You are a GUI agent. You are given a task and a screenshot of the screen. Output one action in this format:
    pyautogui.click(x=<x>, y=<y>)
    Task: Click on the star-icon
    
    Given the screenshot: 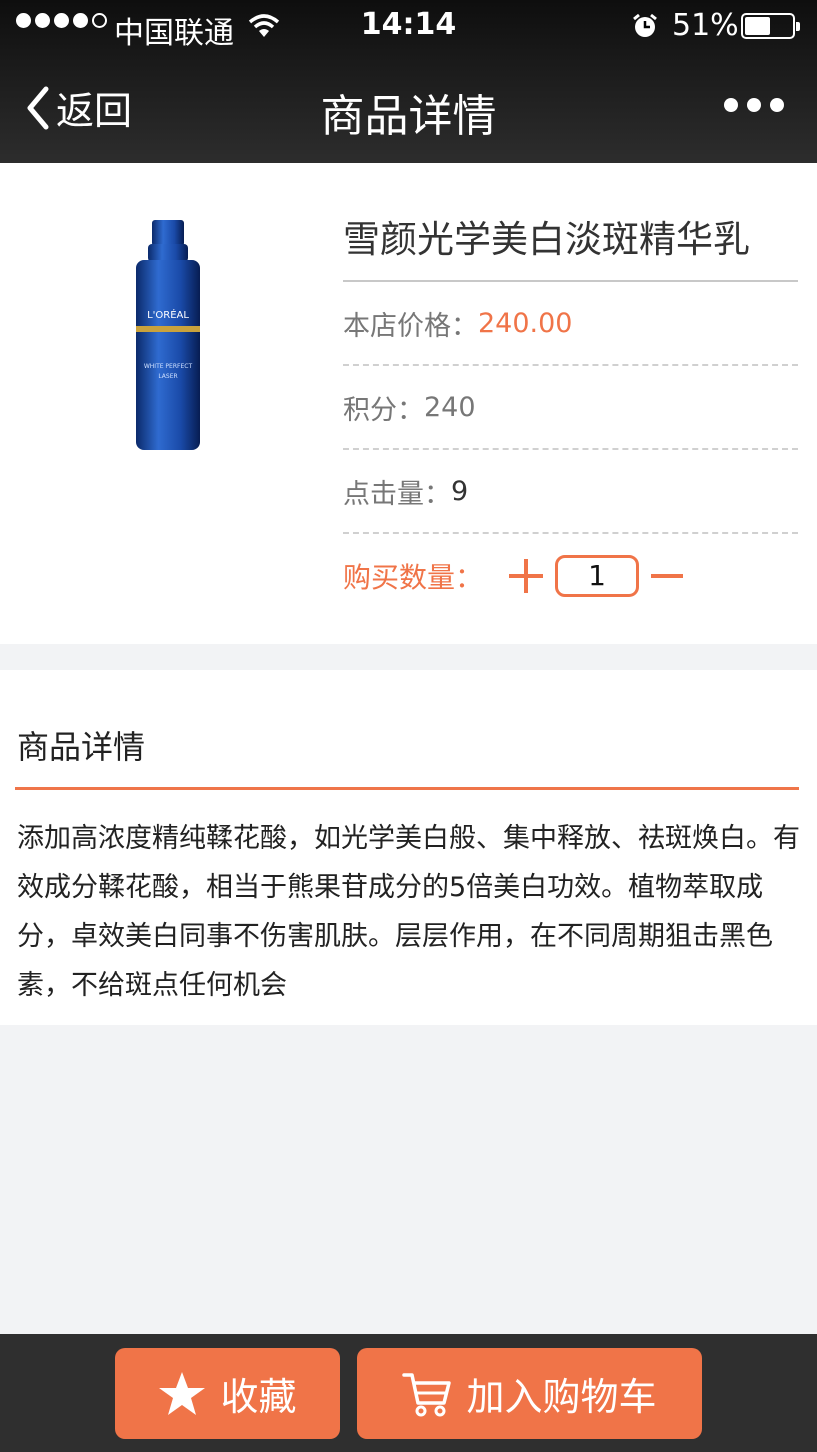 What is the action you would take?
    pyautogui.click(x=182, y=1393)
    